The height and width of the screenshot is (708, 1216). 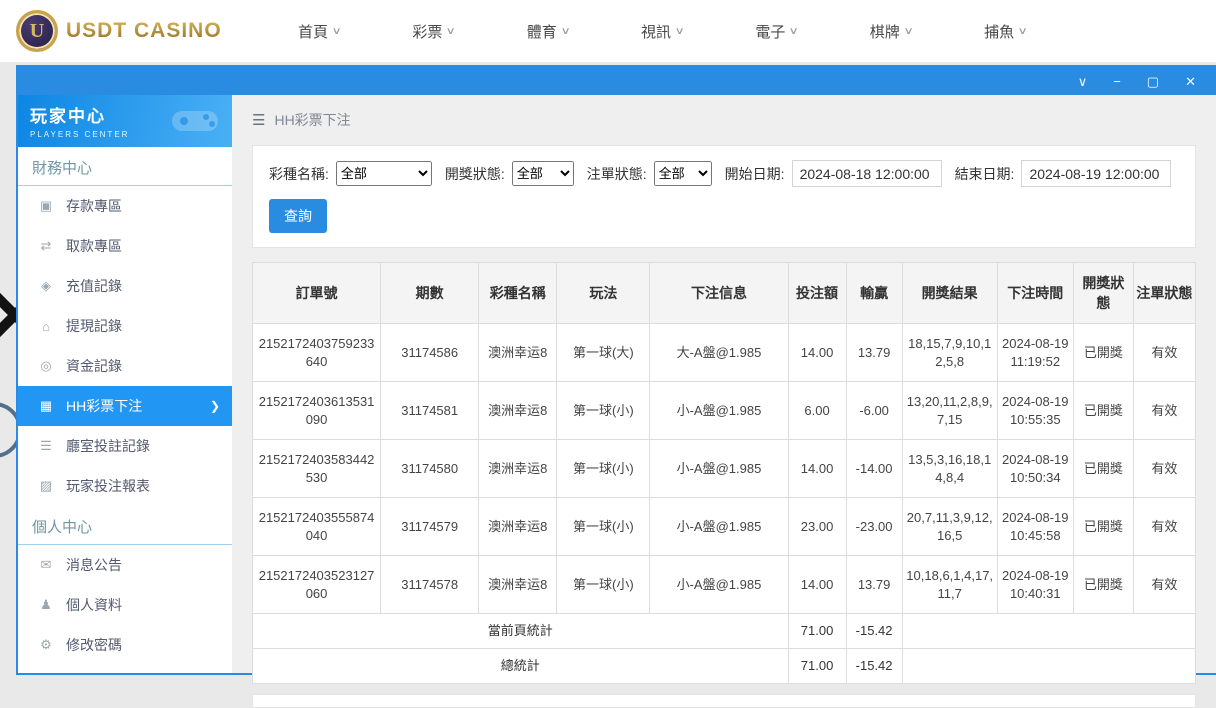 What do you see at coordinates (949, 469) in the screenshot?
I see `table-cell: 13,5,3,16,18,14,8,4` at bounding box center [949, 469].